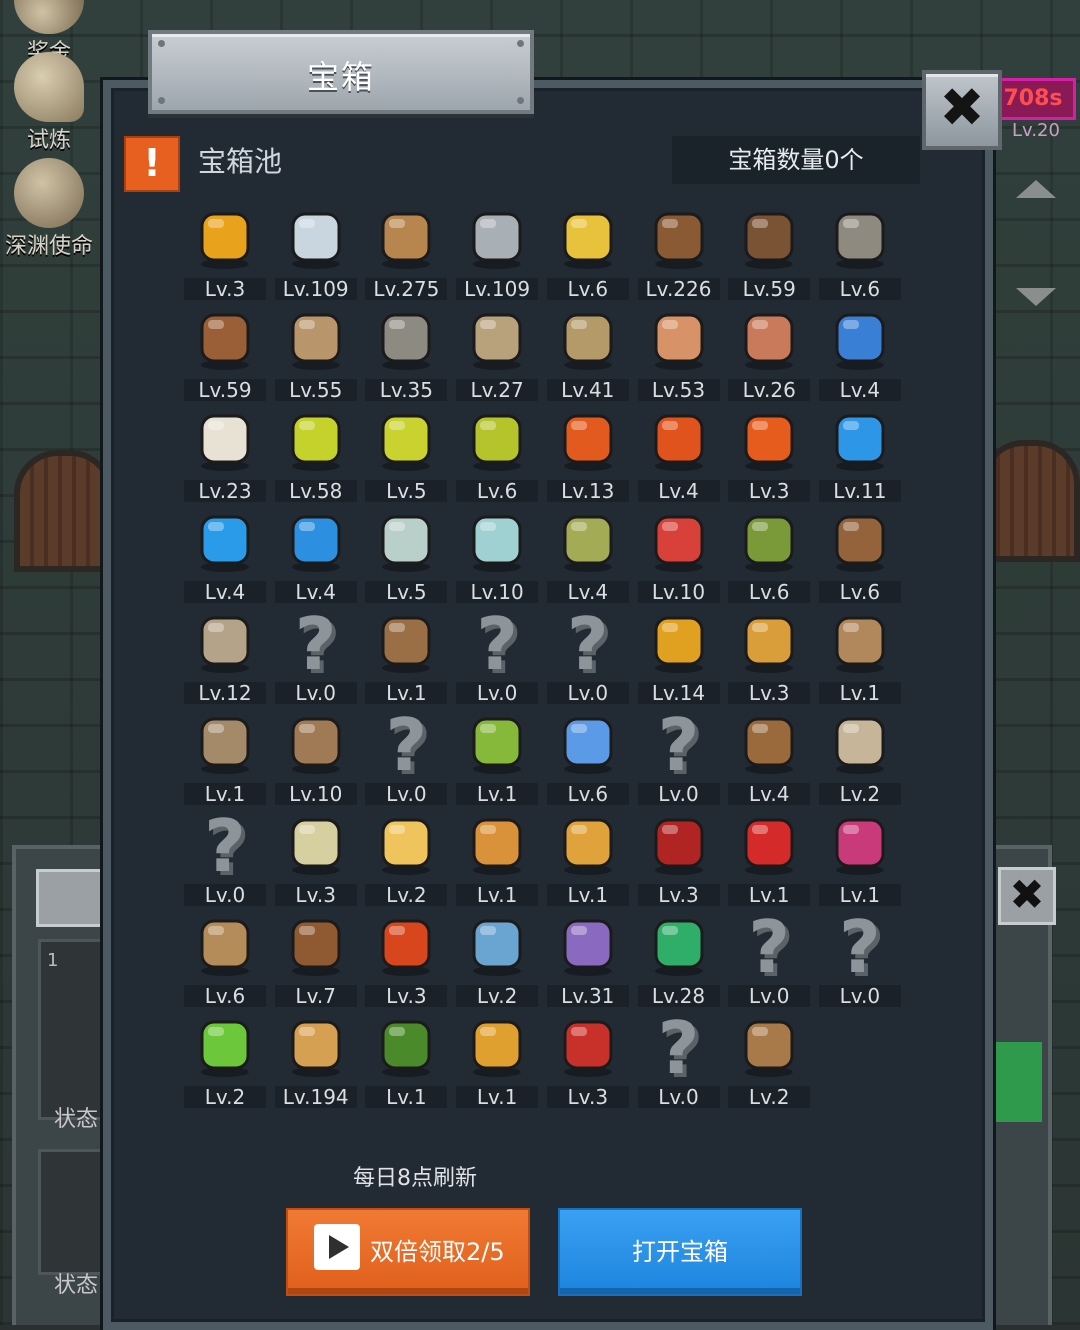  I want to click on item-cell: Lv.23, so click(225, 452).